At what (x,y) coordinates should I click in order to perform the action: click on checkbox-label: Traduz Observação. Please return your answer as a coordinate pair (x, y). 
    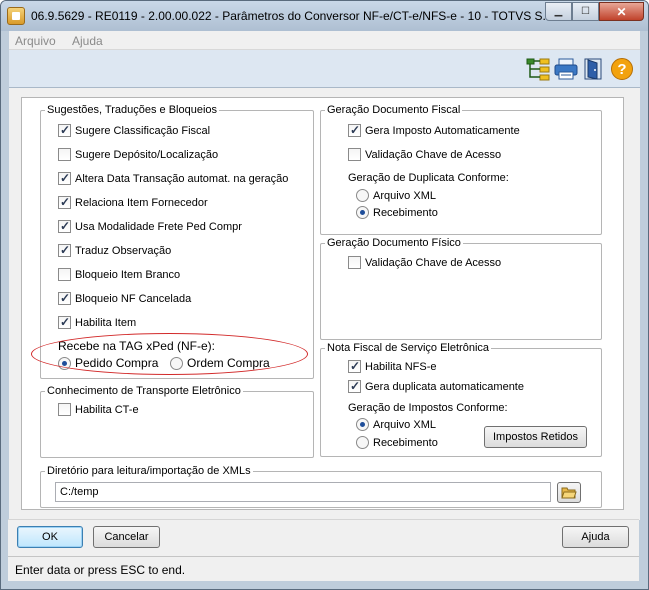
    Looking at the image, I should click on (123, 250).